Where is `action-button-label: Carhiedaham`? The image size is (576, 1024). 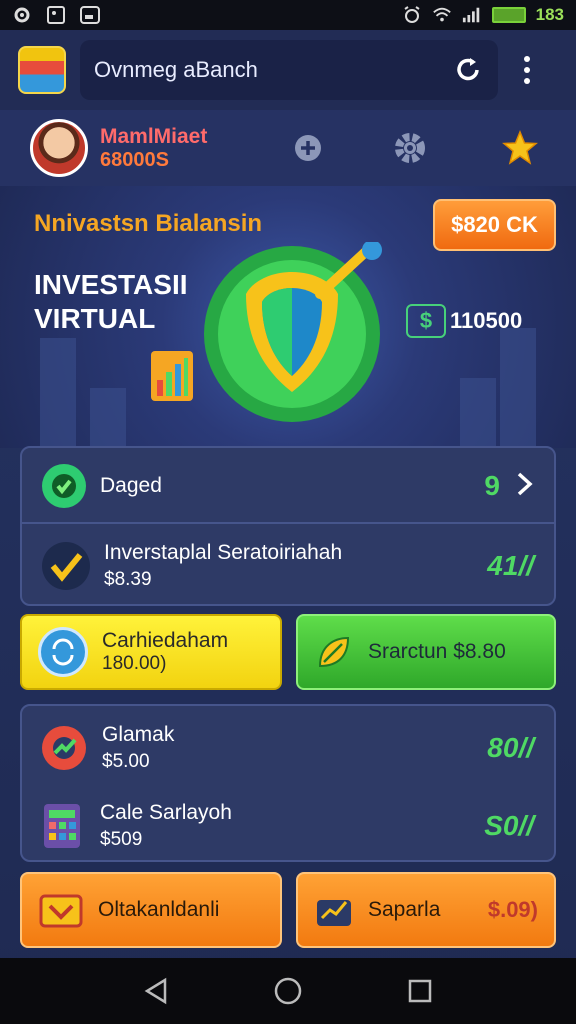 action-button-label: Carhiedaham is located at coordinates (165, 640).